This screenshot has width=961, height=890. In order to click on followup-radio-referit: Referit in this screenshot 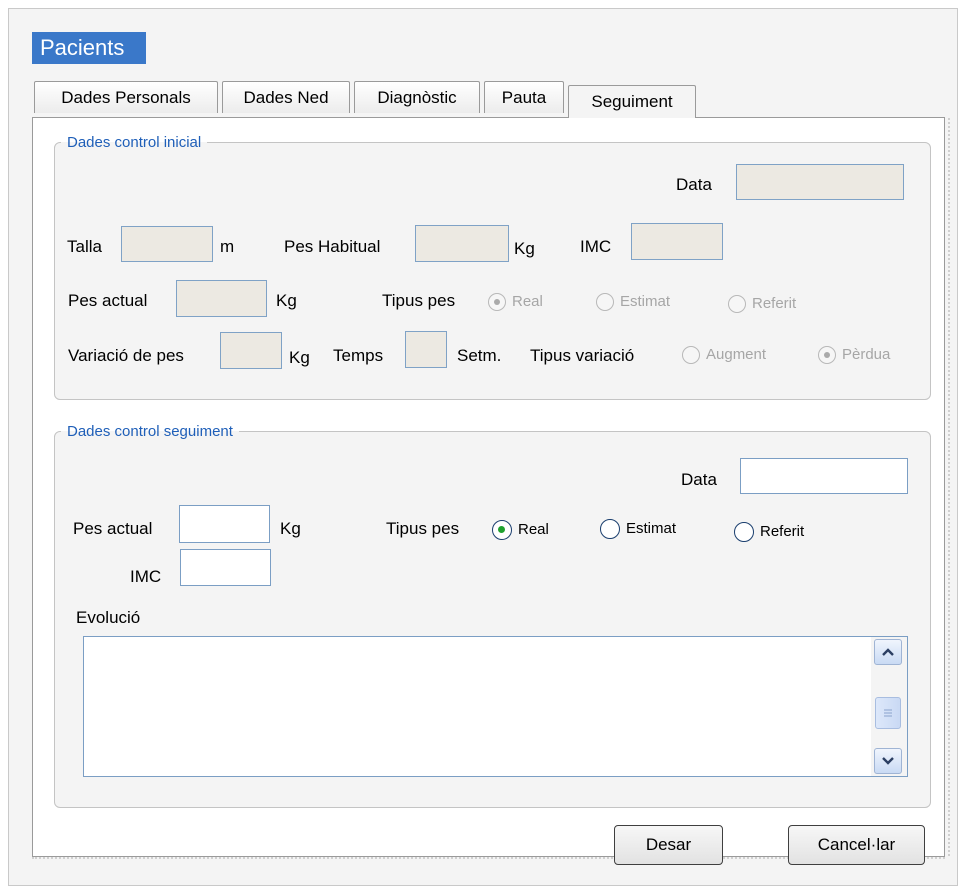, I will do `click(769, 532)`.